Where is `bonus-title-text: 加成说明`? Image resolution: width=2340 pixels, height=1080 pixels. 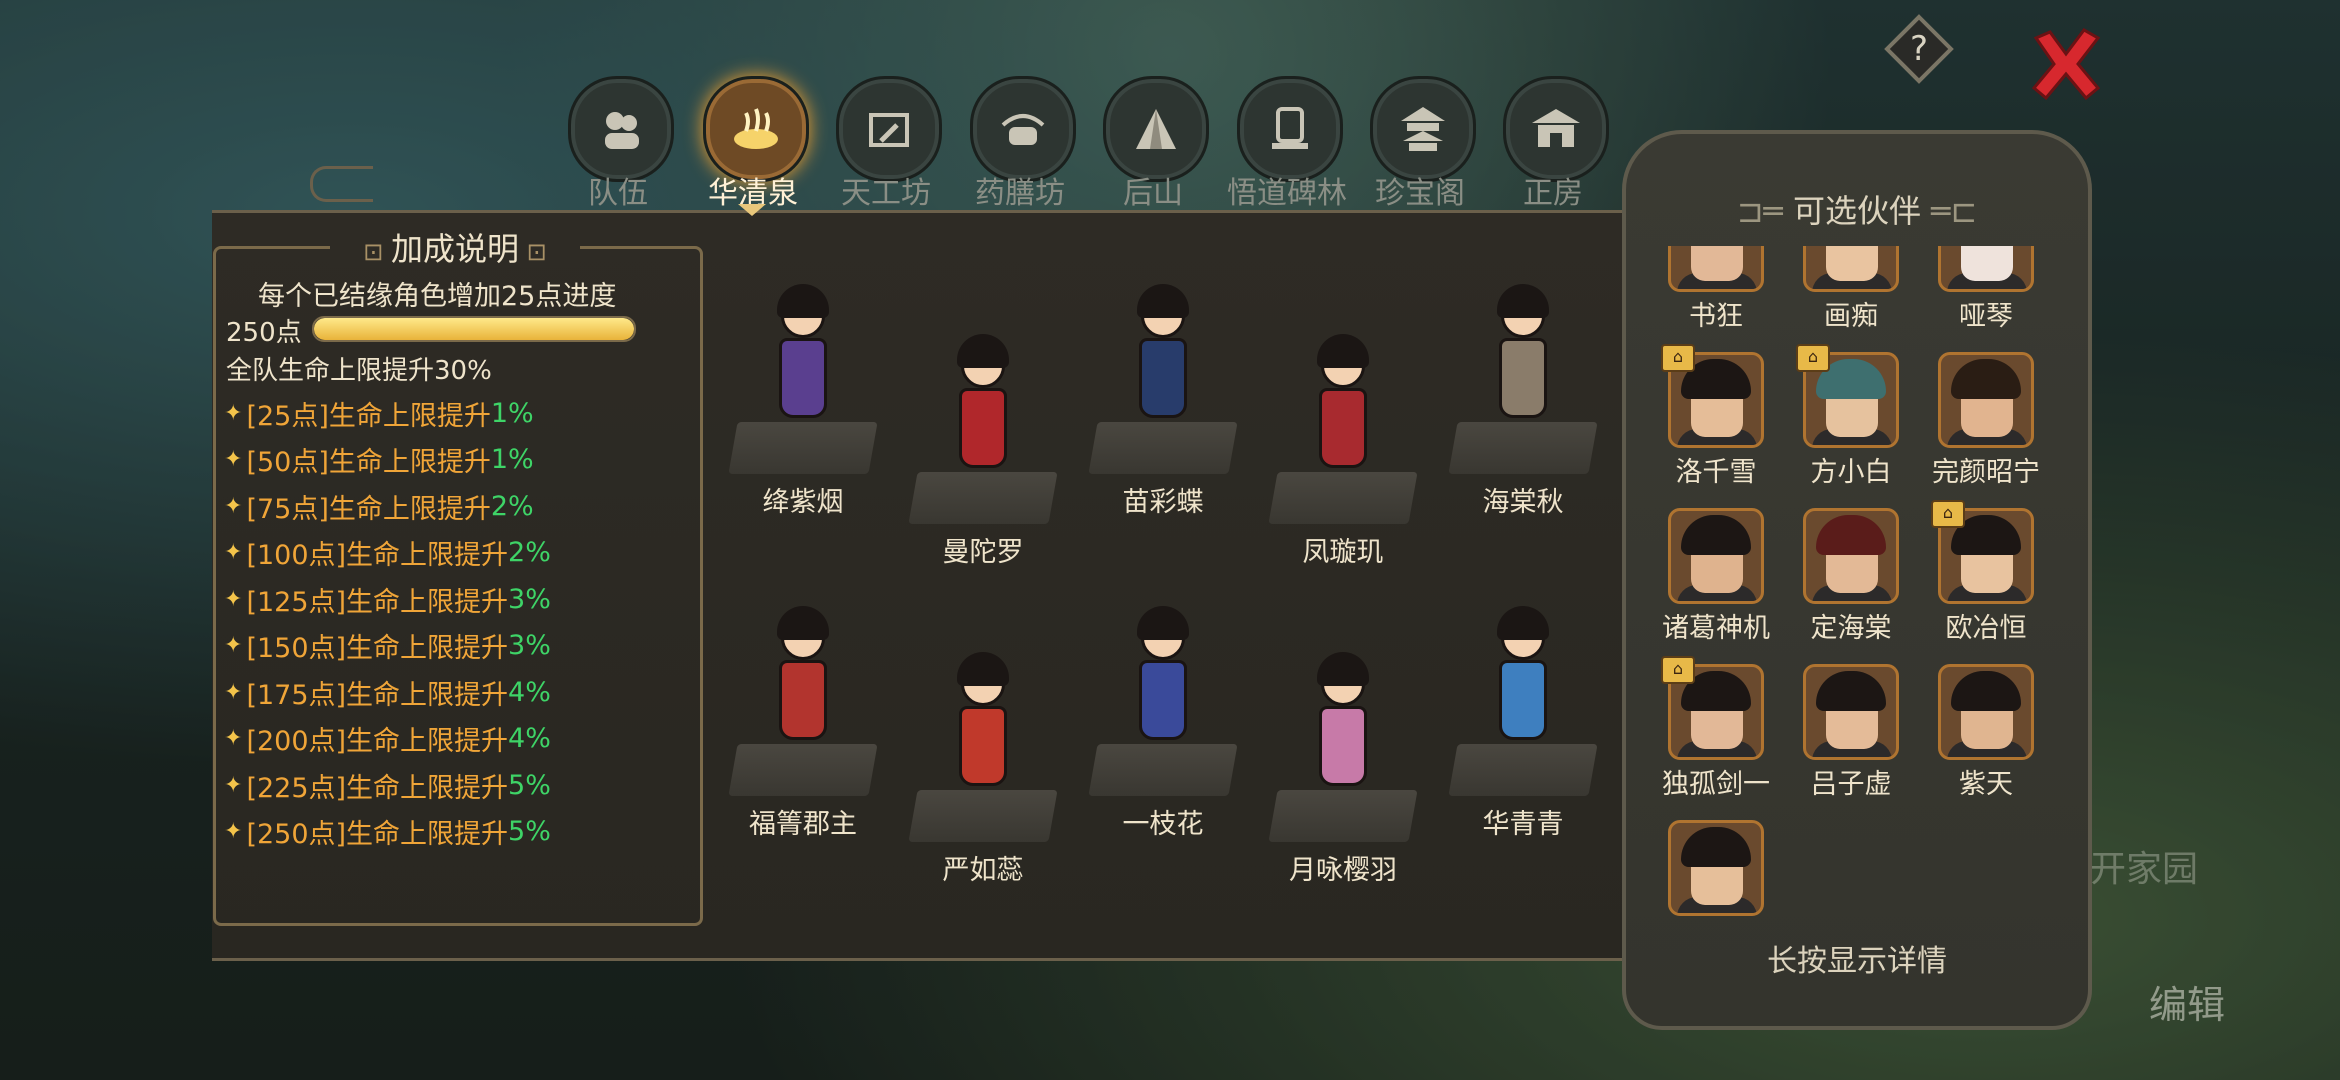 bonus-title-text: 加成说明 is located at coordinates (454, 249).